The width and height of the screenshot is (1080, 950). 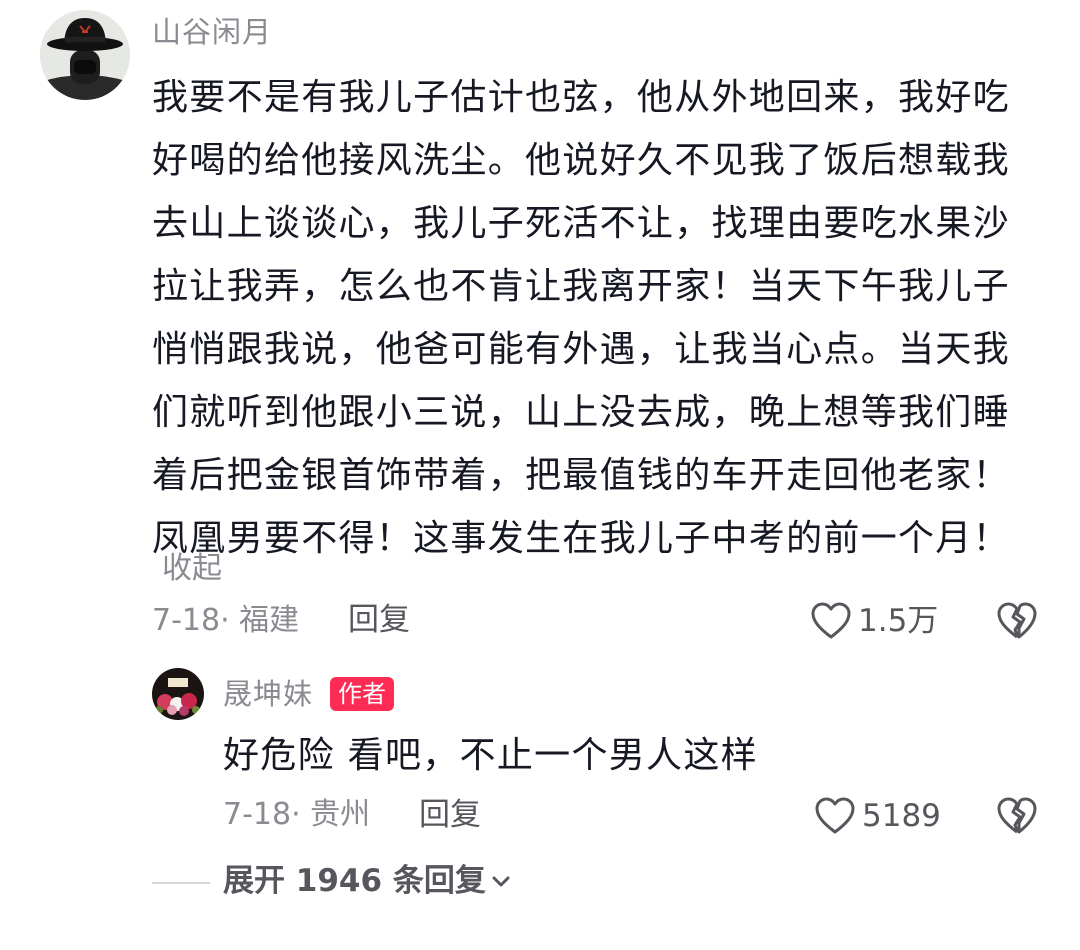 I want to click on comment-date-location: 7-18· 福建, so click(x=226, y=620).